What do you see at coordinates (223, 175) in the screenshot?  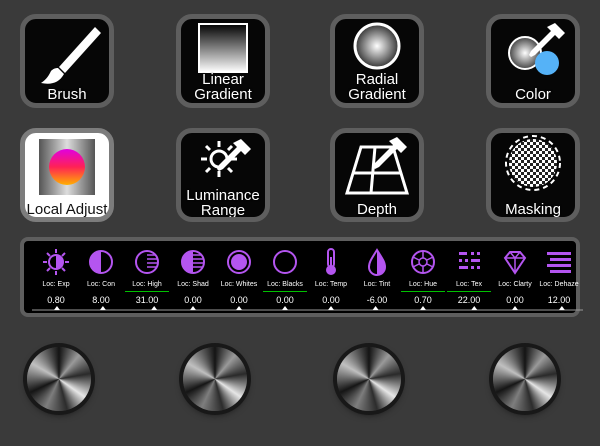 I see `tool-luminance-range: Luminance Range` at bounding box center [223, 175].